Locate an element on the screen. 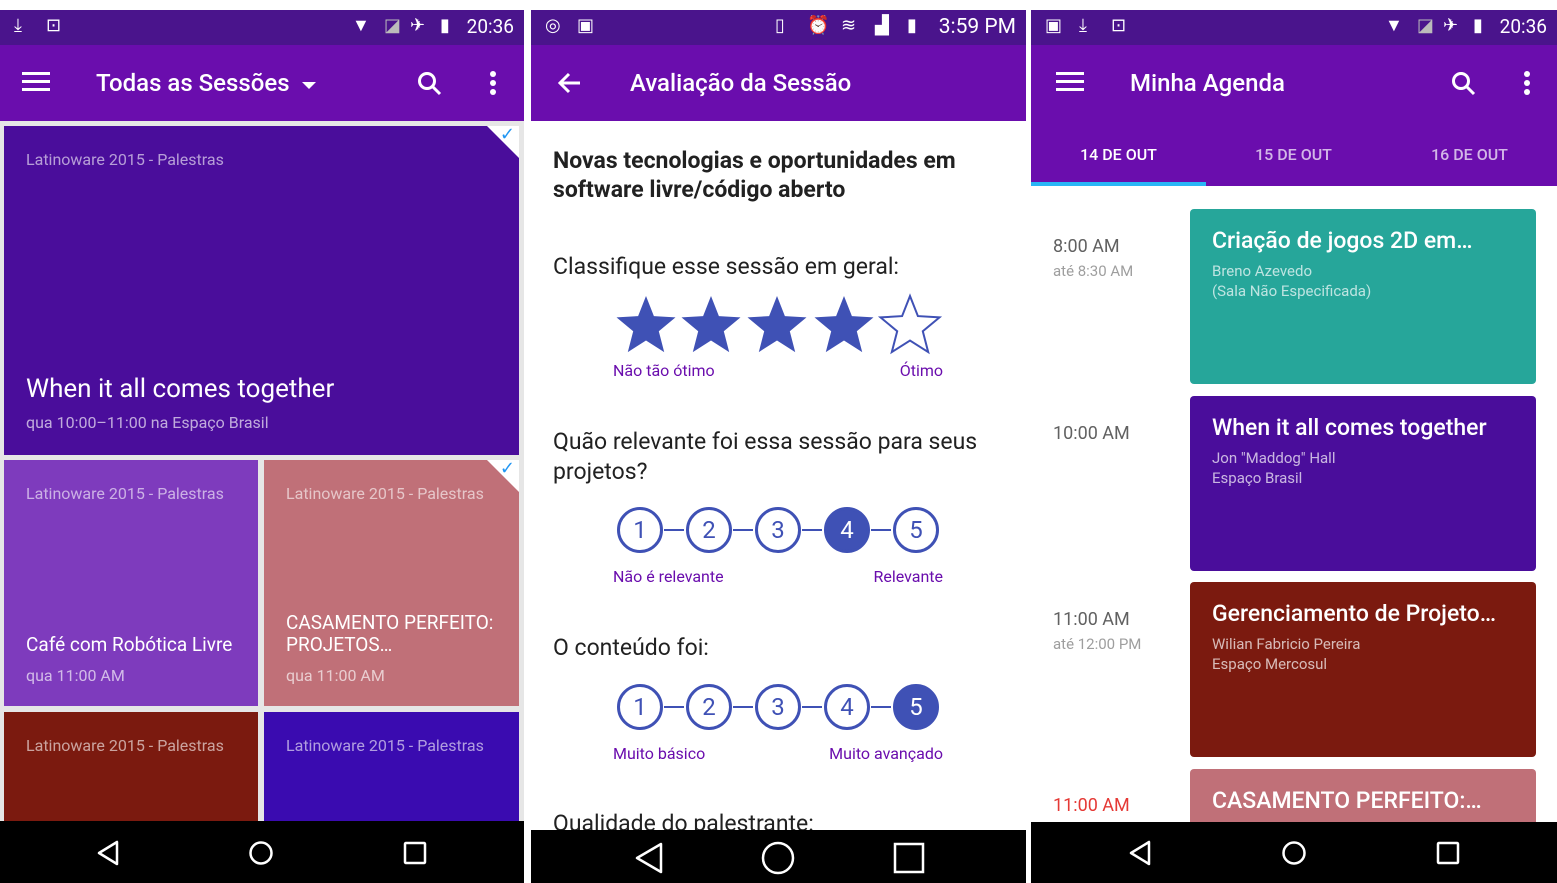 The image size is (1557, 883). star-rating is located at coordinates (778, 326).